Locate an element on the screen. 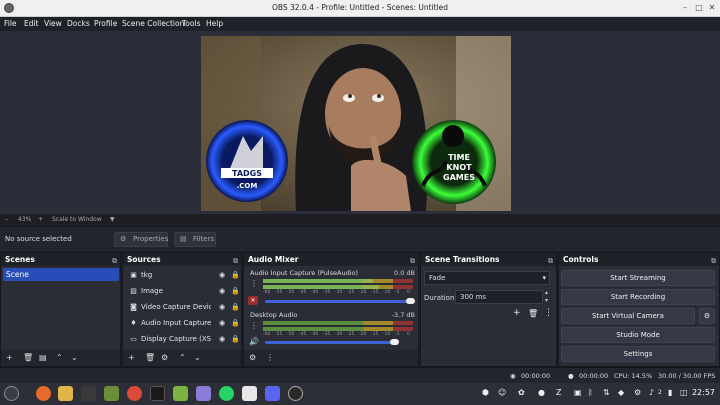  transition-menu-icon: ⋮ is located at coordinates (548, 313).